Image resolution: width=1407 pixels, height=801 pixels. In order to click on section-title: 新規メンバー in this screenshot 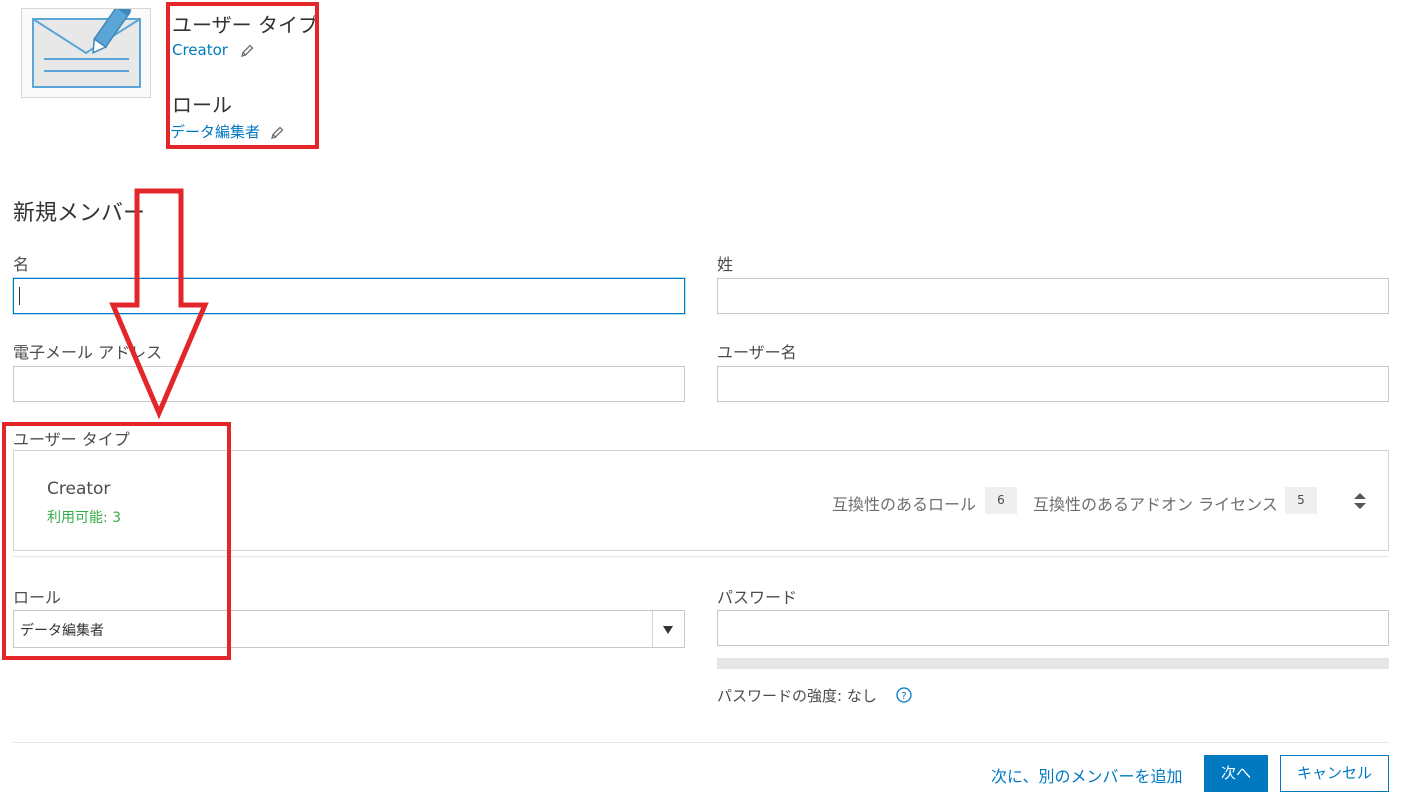, I will do `click(79, 213)`.